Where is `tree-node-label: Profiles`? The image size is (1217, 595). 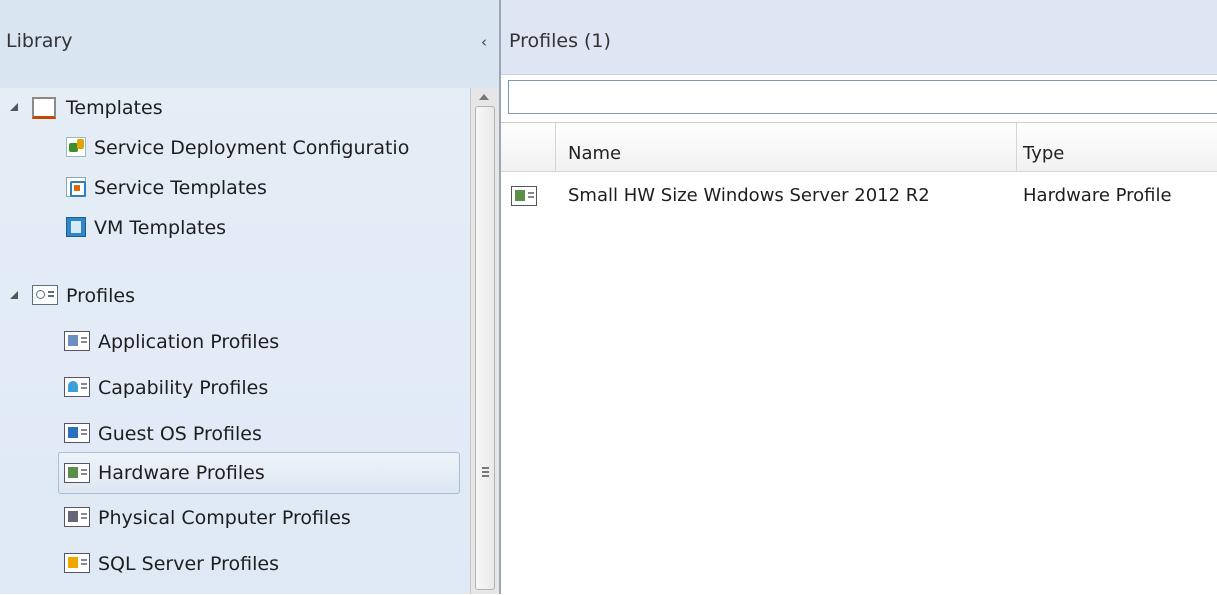 tree-node-label: Profiles is located at coordinates (100, 296).